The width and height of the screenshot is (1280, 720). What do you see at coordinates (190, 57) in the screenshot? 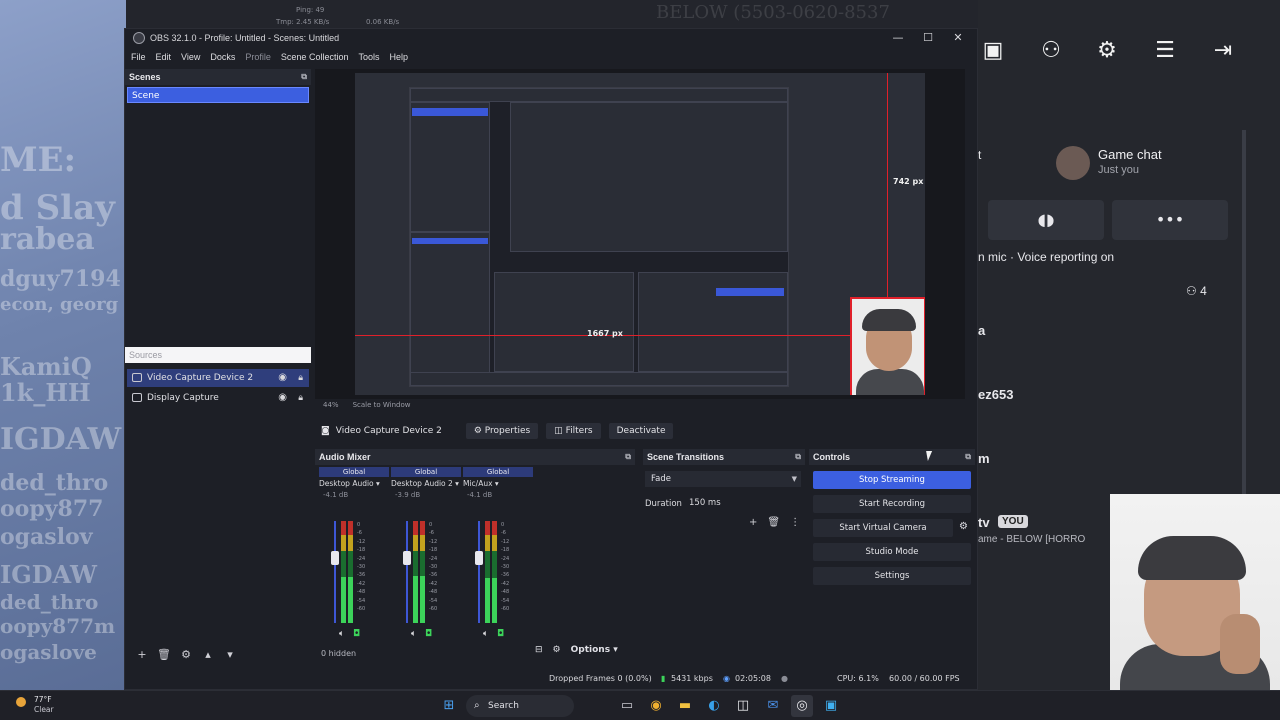
I see `menu-view: View` at bounding box center [190, 57].